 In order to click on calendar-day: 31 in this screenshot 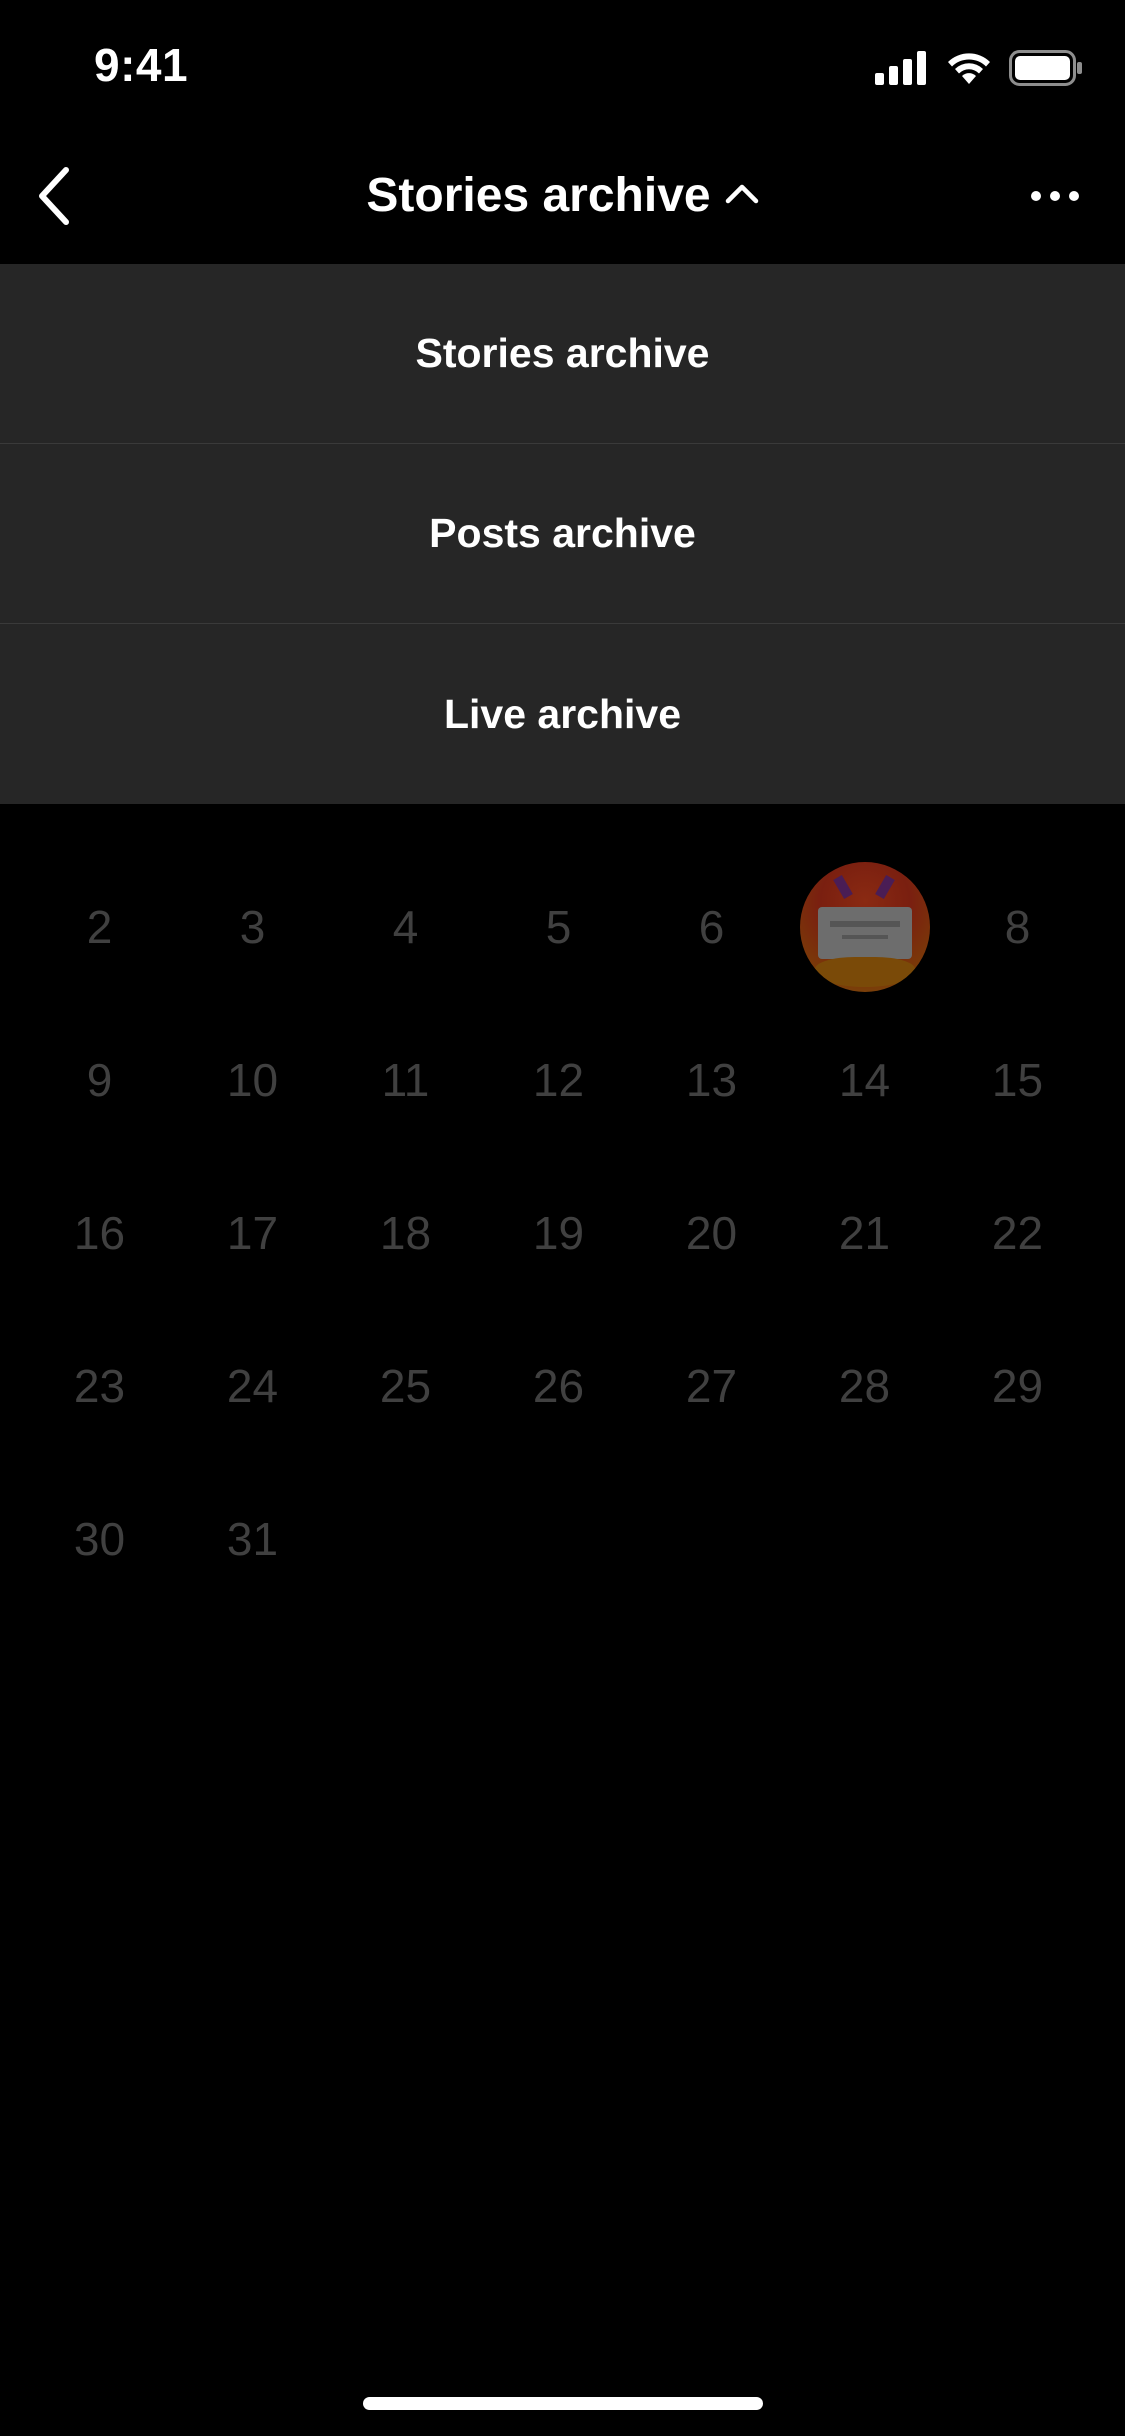, I will do `click(252, 1538)`.